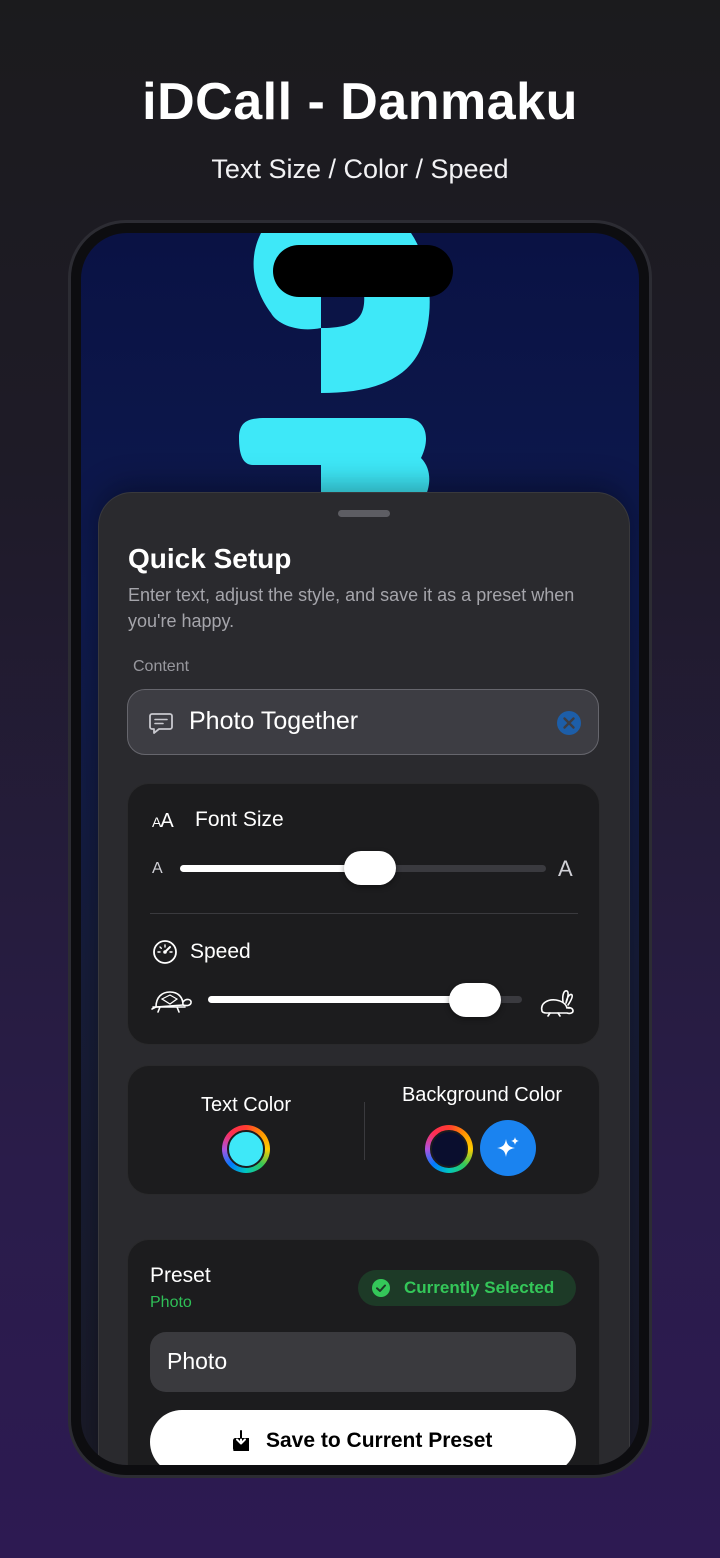 This screenshot has width=720, height=1558. I want to click on message-bubble-icon, so click(161, 723).